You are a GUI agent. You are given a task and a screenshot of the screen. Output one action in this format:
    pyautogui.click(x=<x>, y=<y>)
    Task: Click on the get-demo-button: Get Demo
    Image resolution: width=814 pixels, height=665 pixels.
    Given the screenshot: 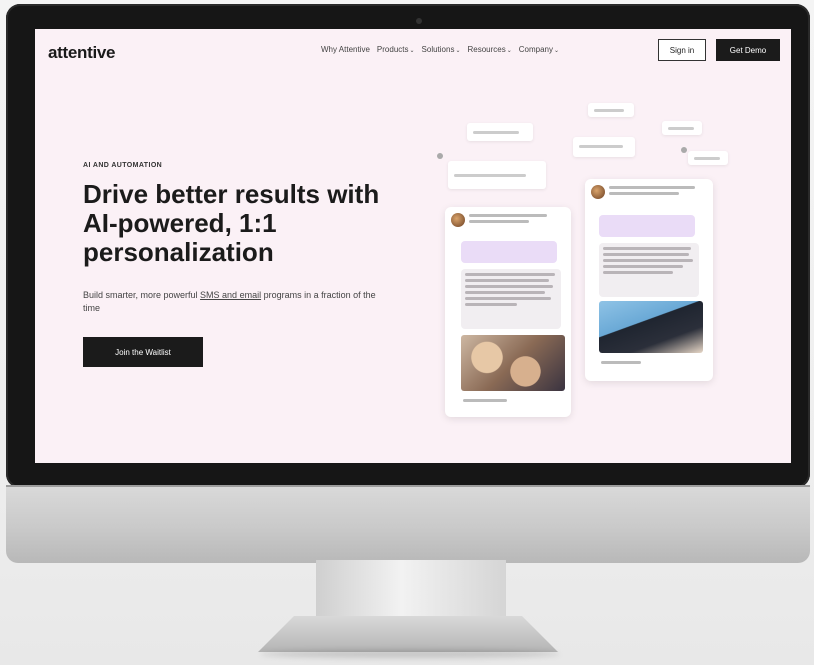 What is the action you would take?
    pyautogui.click(x=748, y=50)
    